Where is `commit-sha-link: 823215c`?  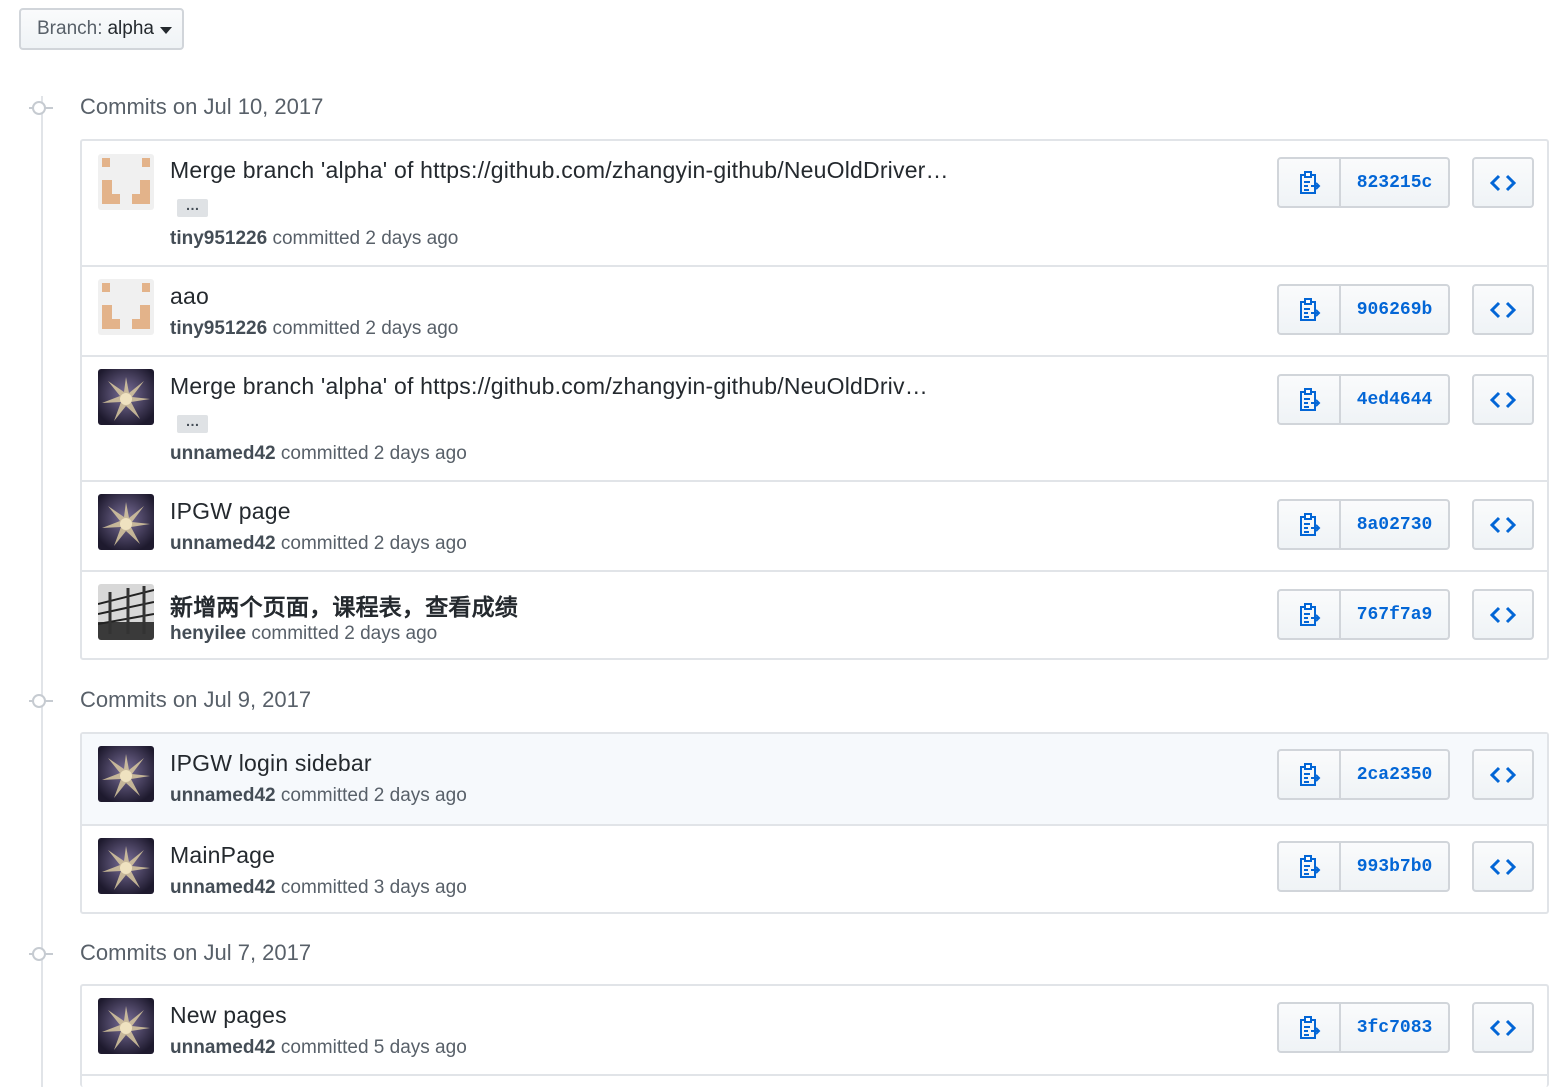
commit-sha-link: 823215c is located at coordinates (1394, 182).